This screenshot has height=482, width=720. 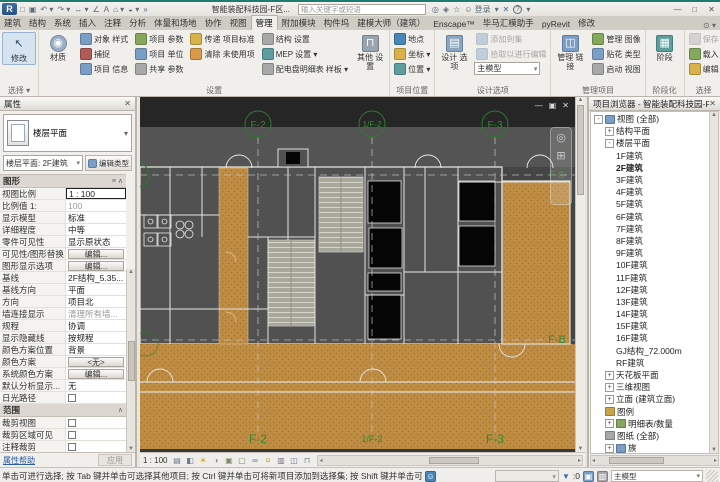 I want to click on property-value: 协调, so click(x=96, y=325).